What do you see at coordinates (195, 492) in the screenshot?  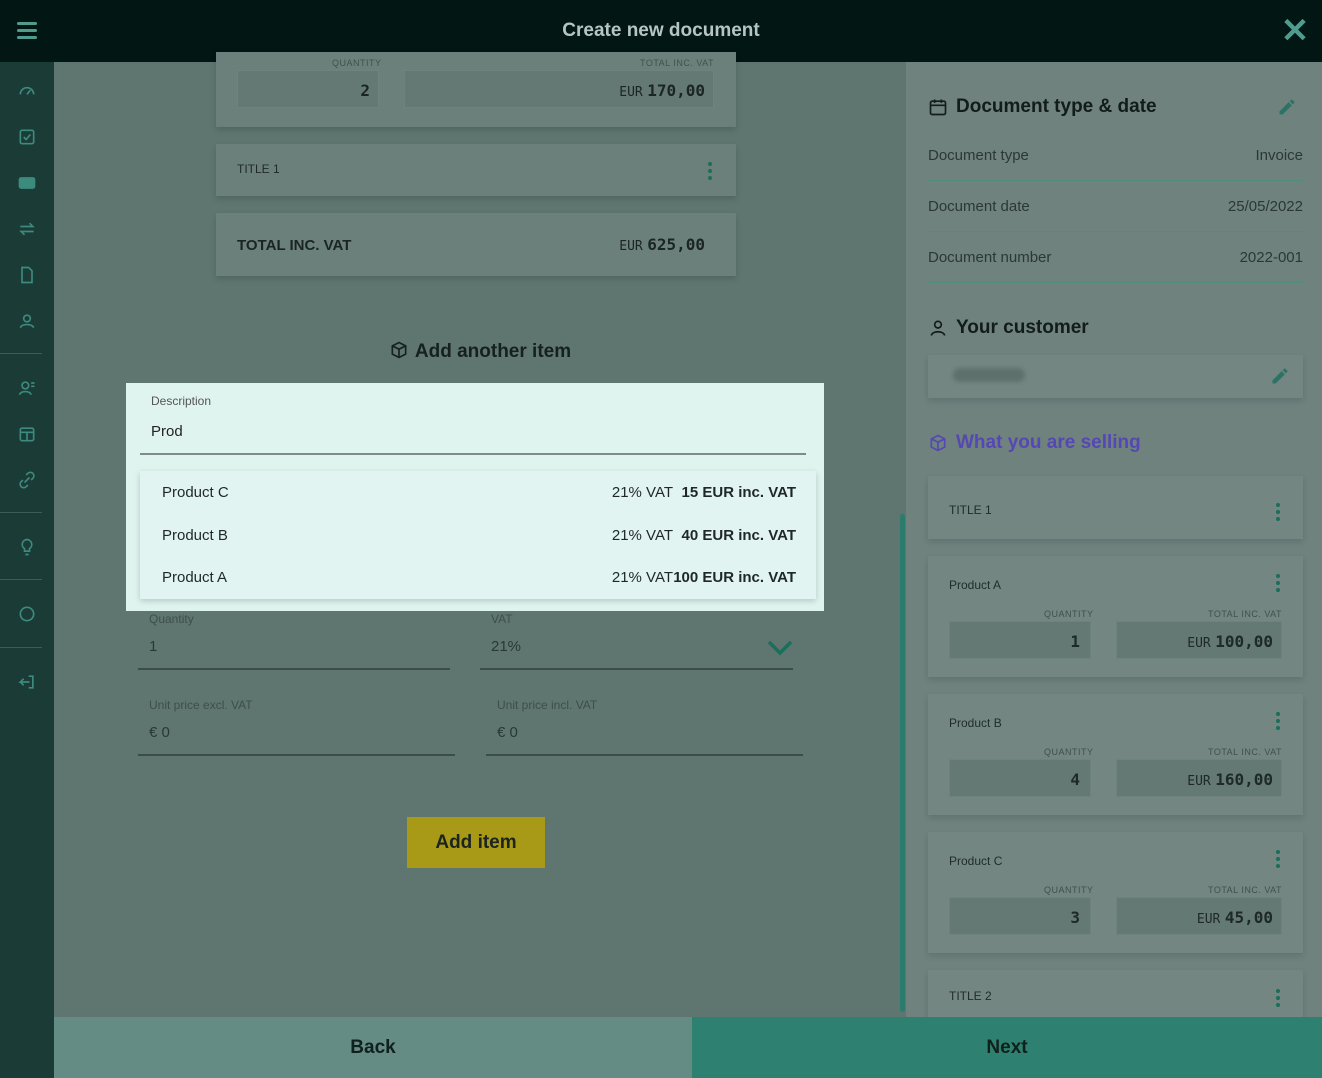 I see `suggestion-name: Product C` at bounding box center [195, 492].